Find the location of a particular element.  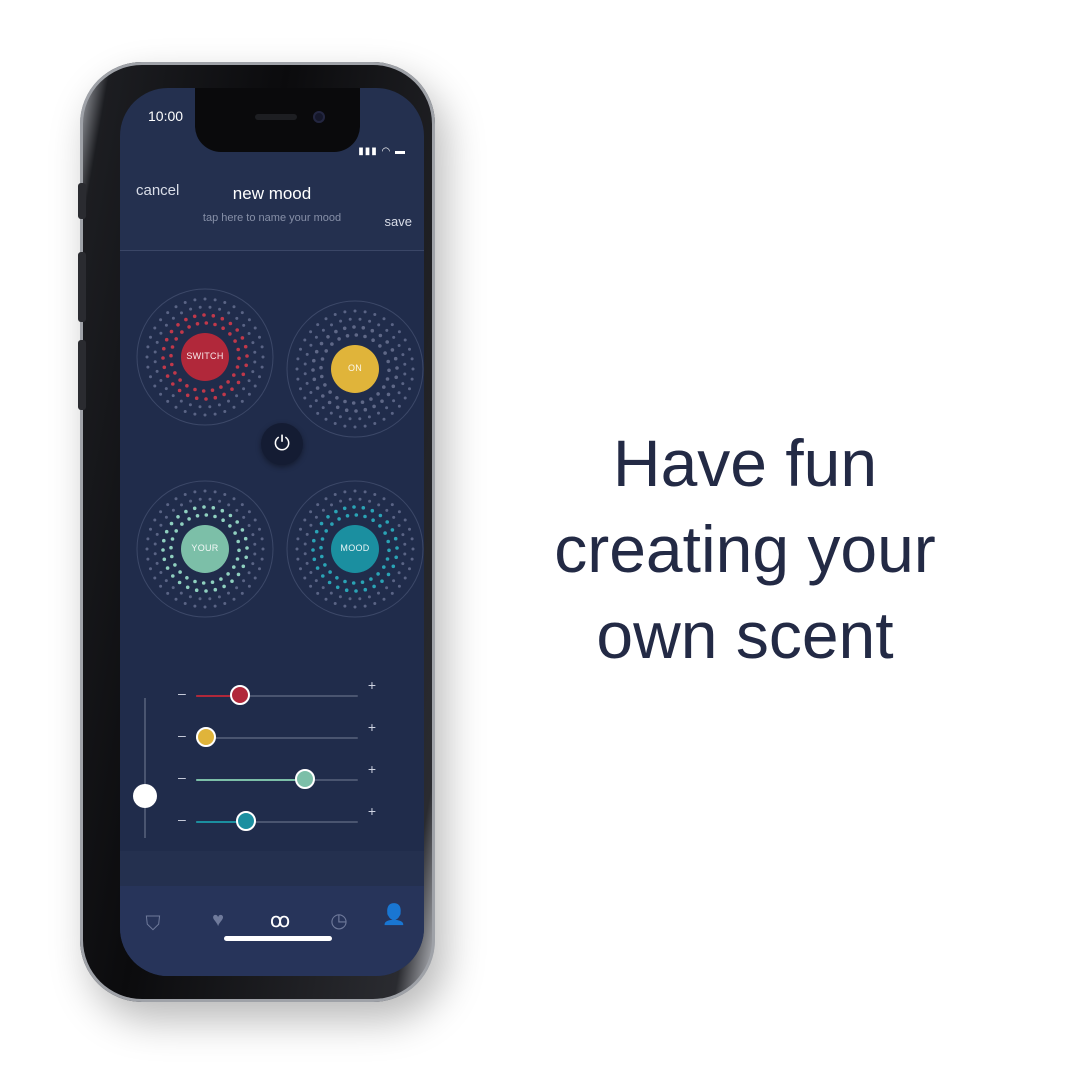

tab-profile: 👤 is located at coordinates (394, 914).